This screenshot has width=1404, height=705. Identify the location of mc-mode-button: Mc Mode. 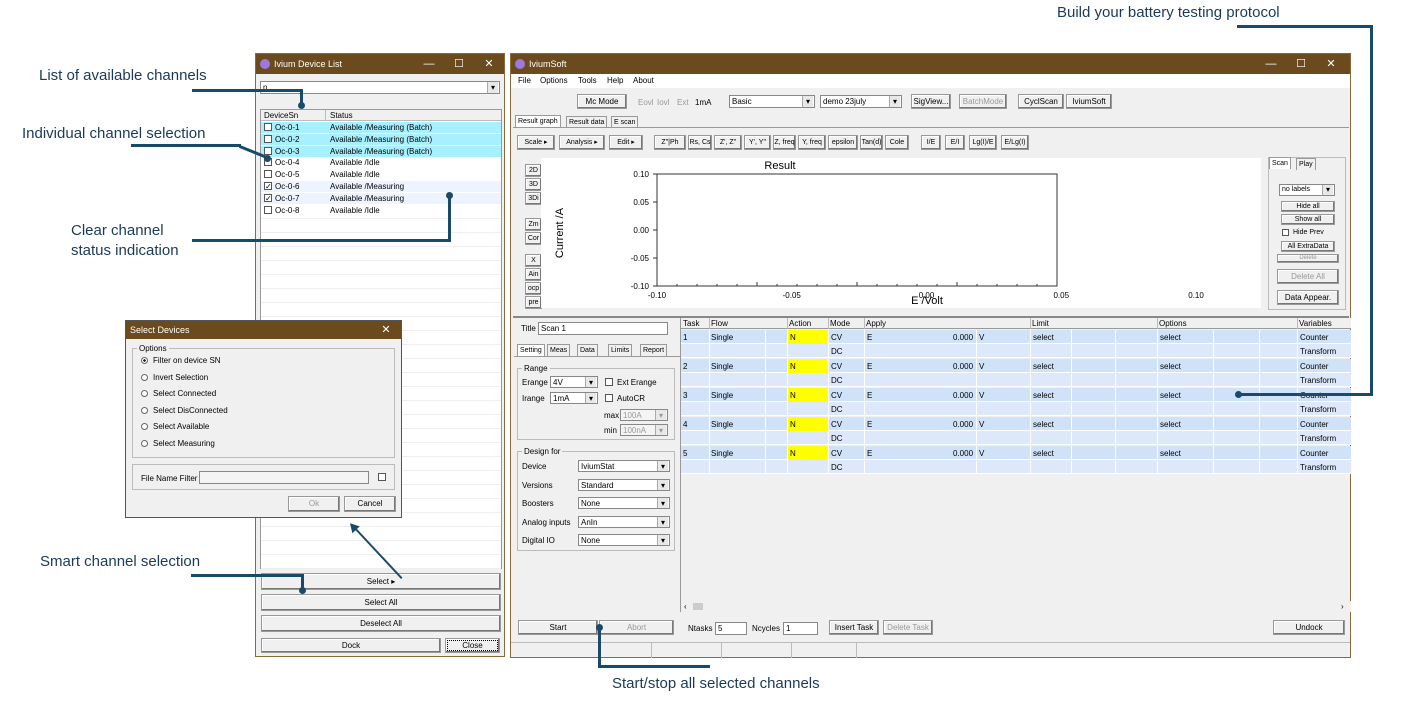
(602, 101).